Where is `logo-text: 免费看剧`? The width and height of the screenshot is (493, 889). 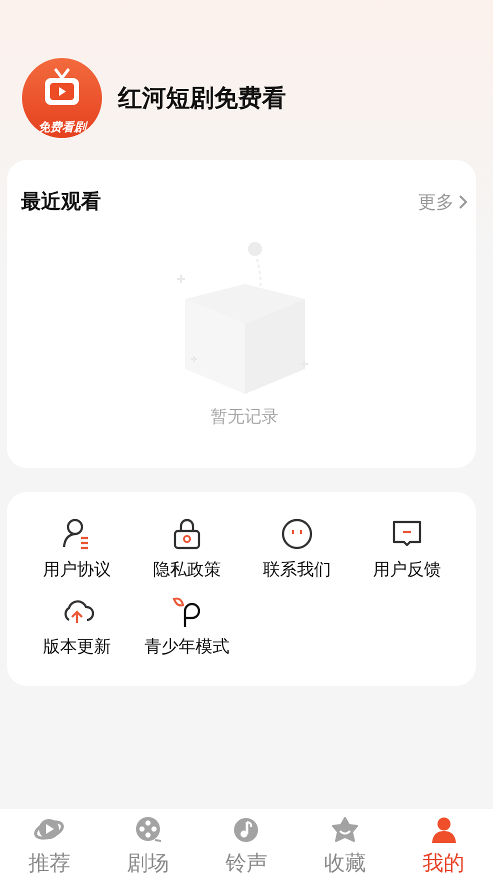
logo-text: 免费看剧 is located at coordinates (63, 127).